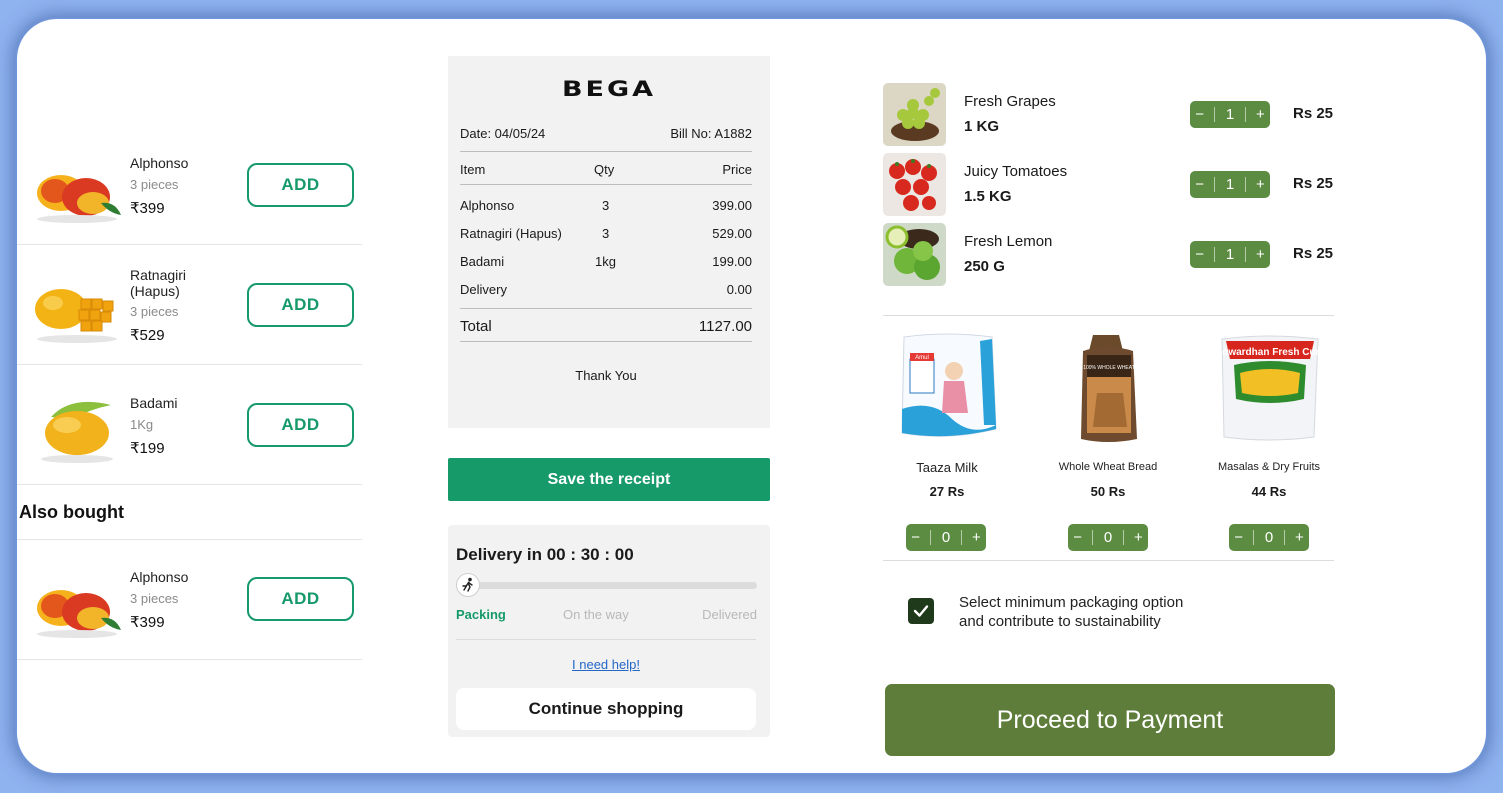  Describe the element at coordinates (596, 614) in the screenshot. I see `step-on-the-way: On the way` at that location.